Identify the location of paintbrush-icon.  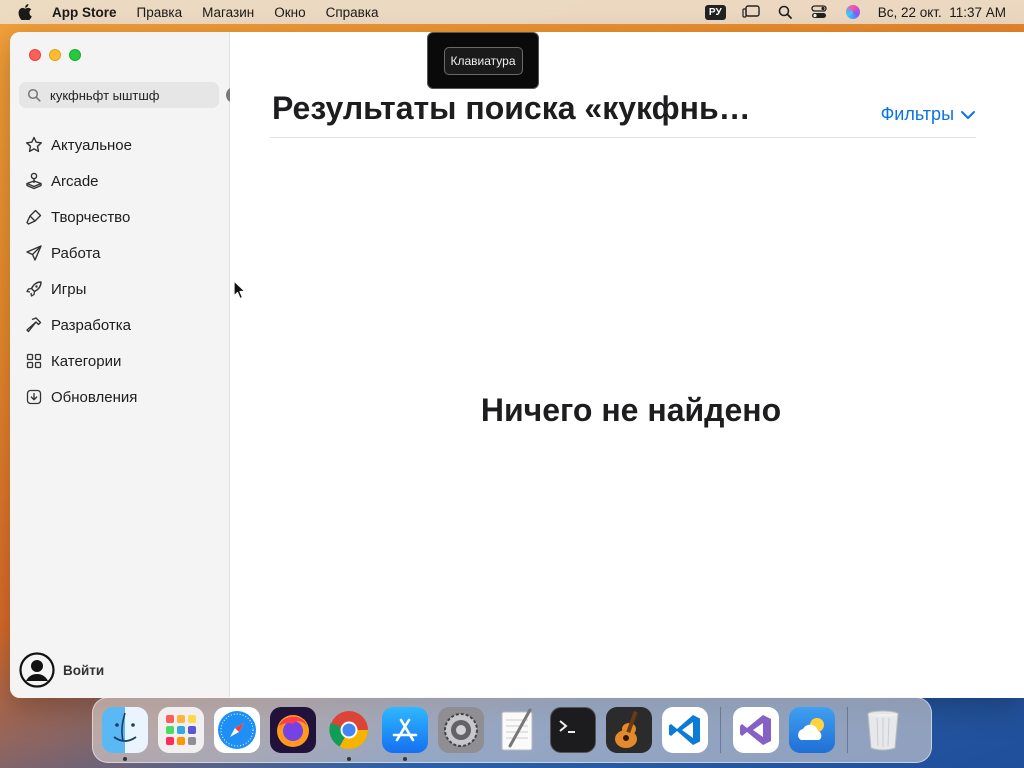
(34, 217).